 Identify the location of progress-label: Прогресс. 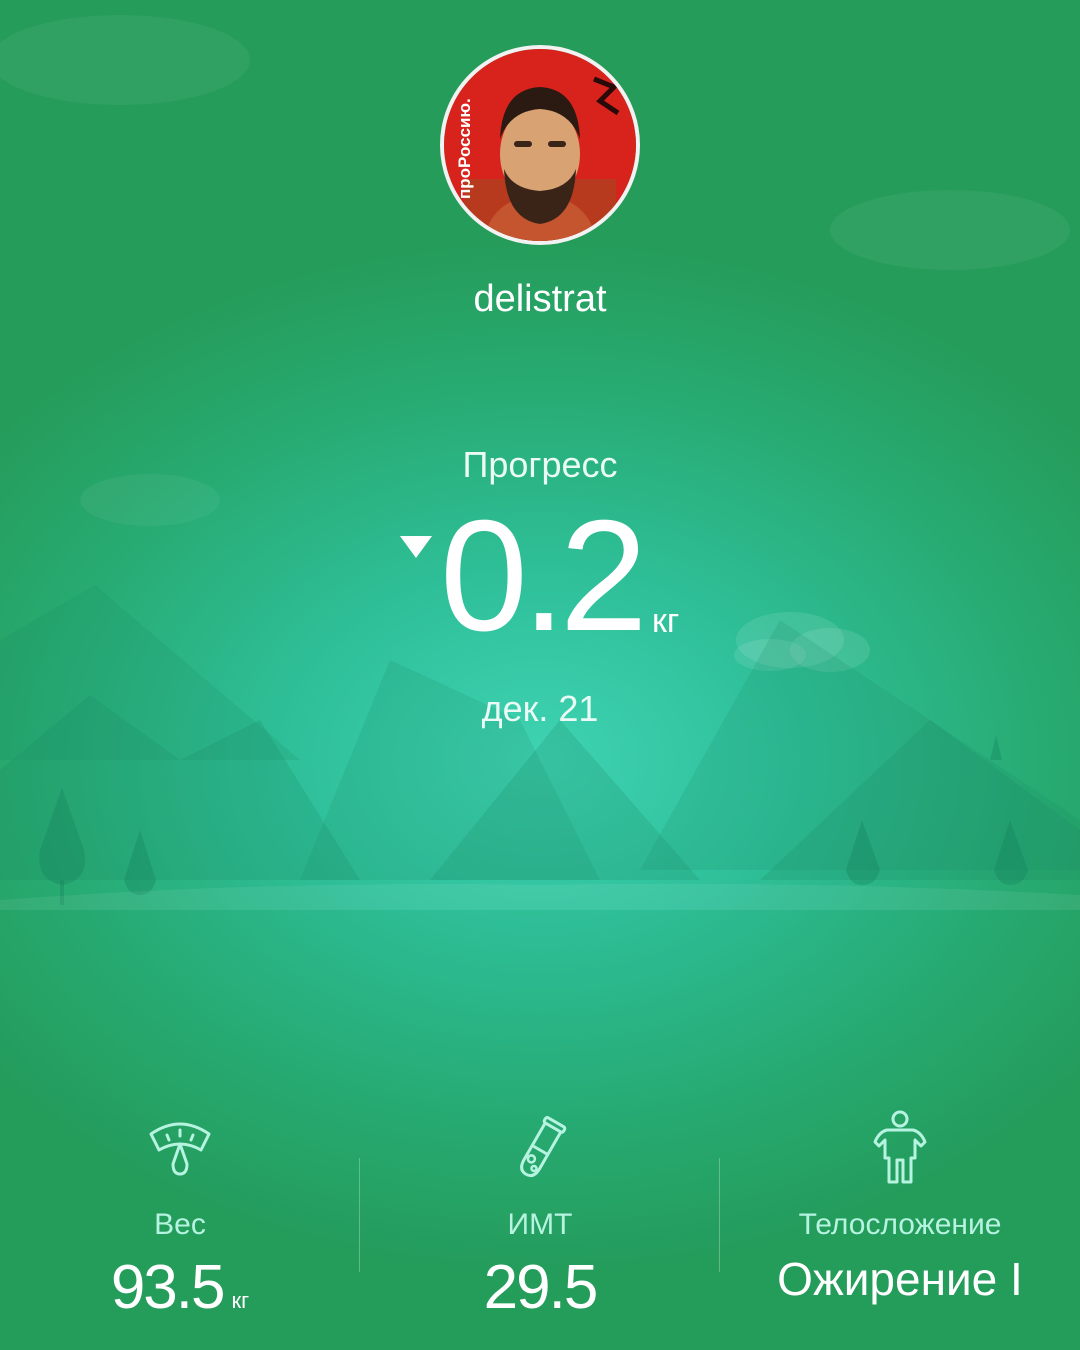
(540, 464).